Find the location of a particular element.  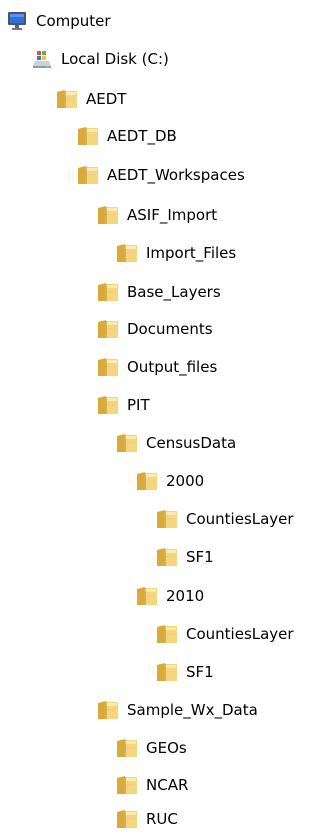

tree-node-label: RUC is located at coordinates (162, 819).